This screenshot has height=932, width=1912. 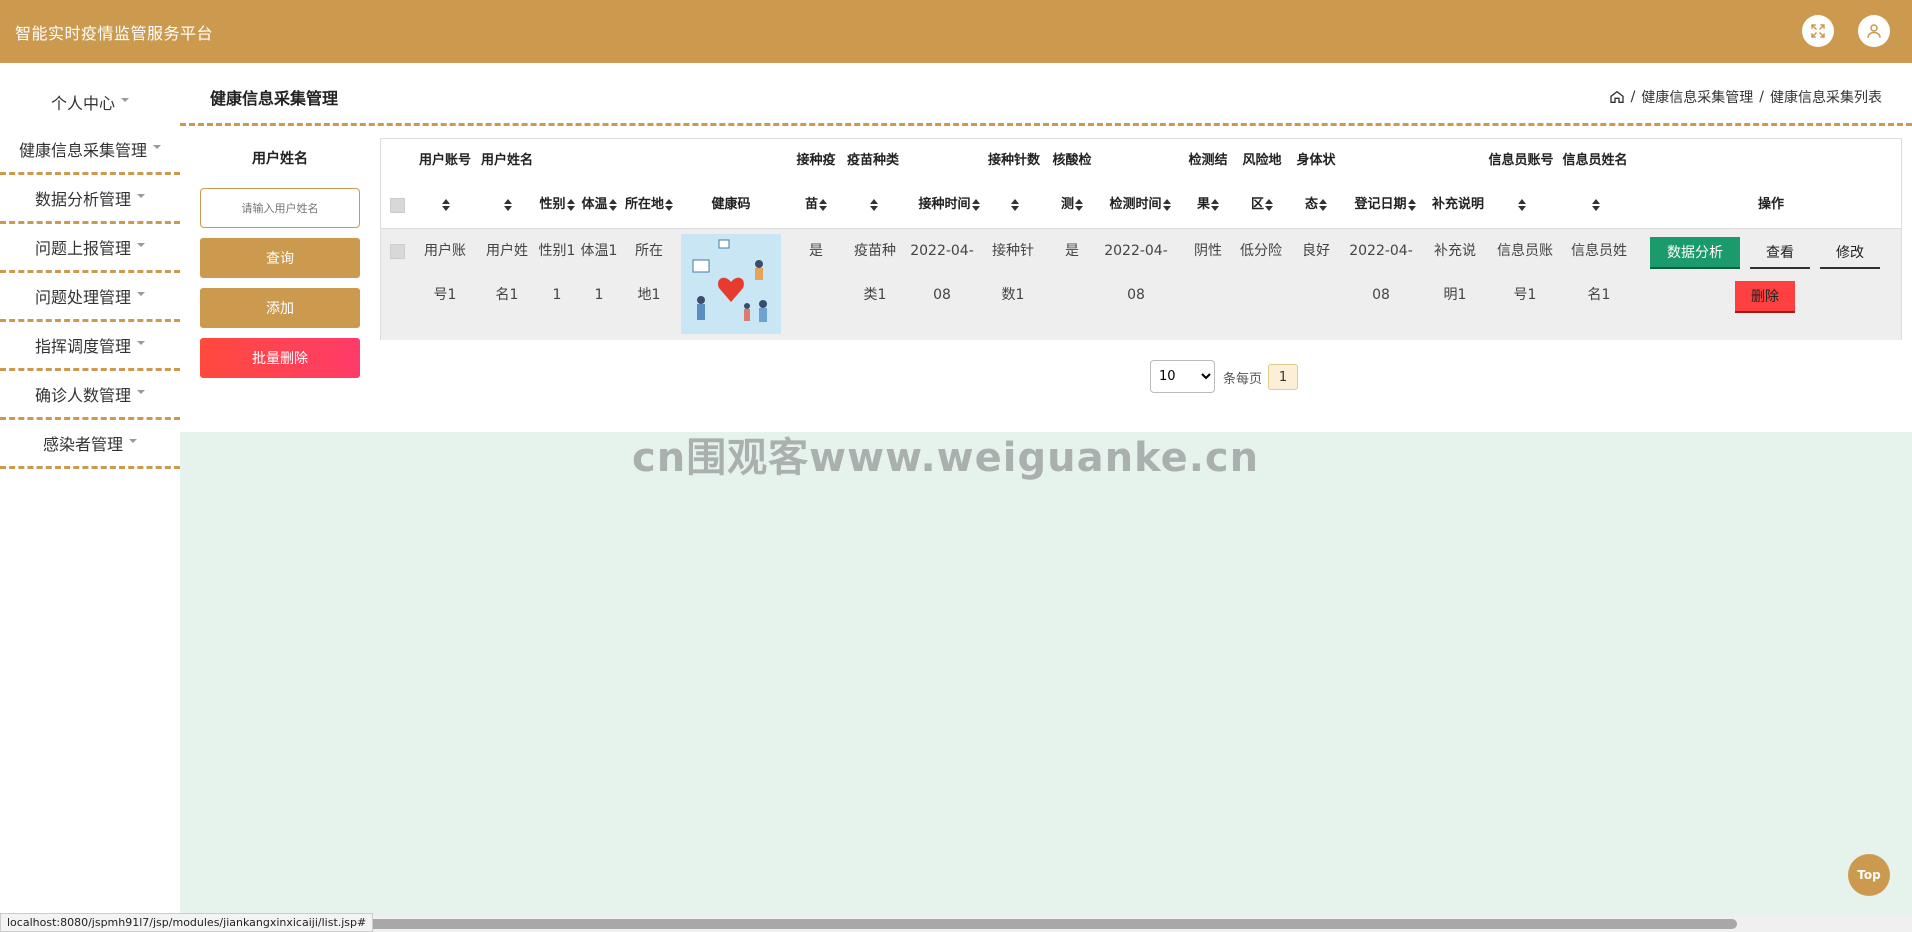 What do you see at coordinates (90, 101) in the screenshot?
I see `sidebar-item-personal-center: 个人中心` at bounding box center [90, 101].